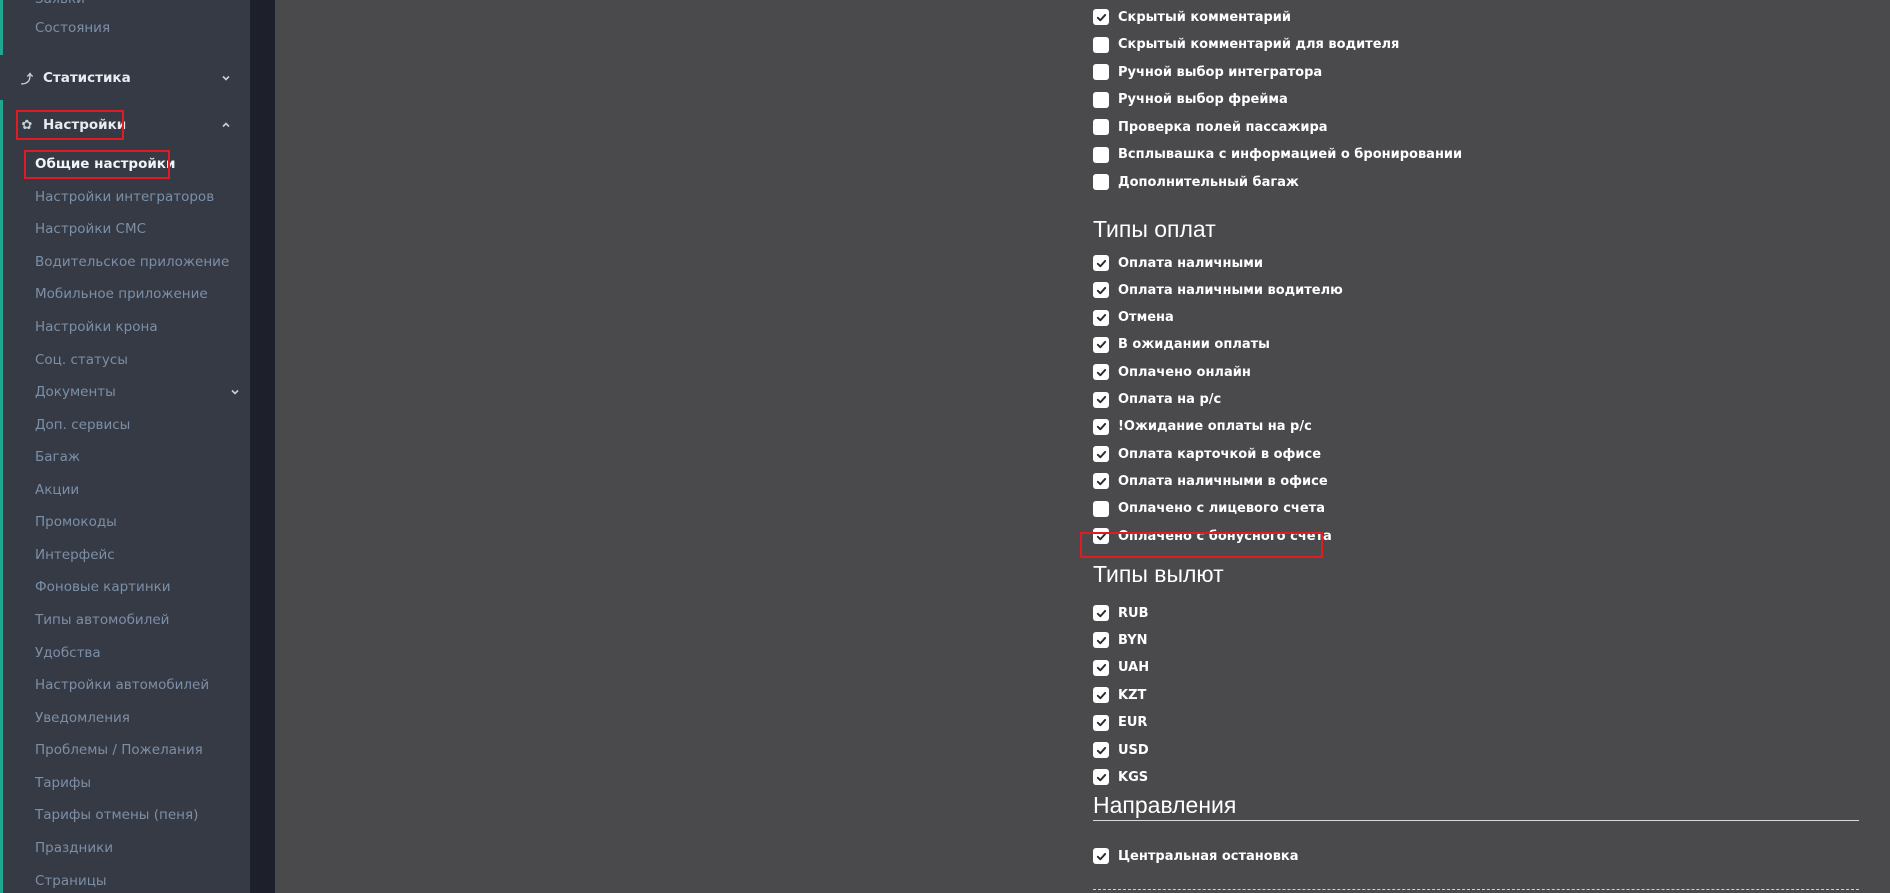  I want to click on sidebar-item-promotions: Акции, so click(57, 490).